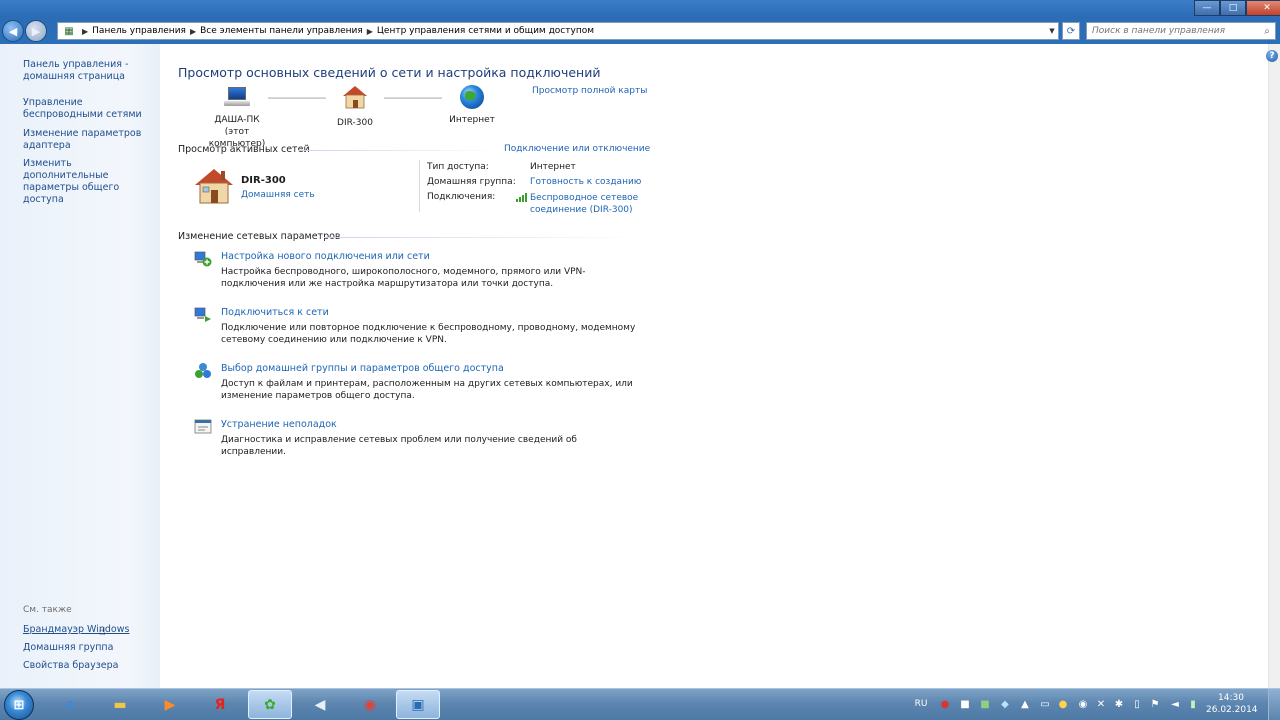 Image resolution: width=1280 pixels, height=720 pixels. I want to click on control-panel-icon: ▣, so click(418, 704).